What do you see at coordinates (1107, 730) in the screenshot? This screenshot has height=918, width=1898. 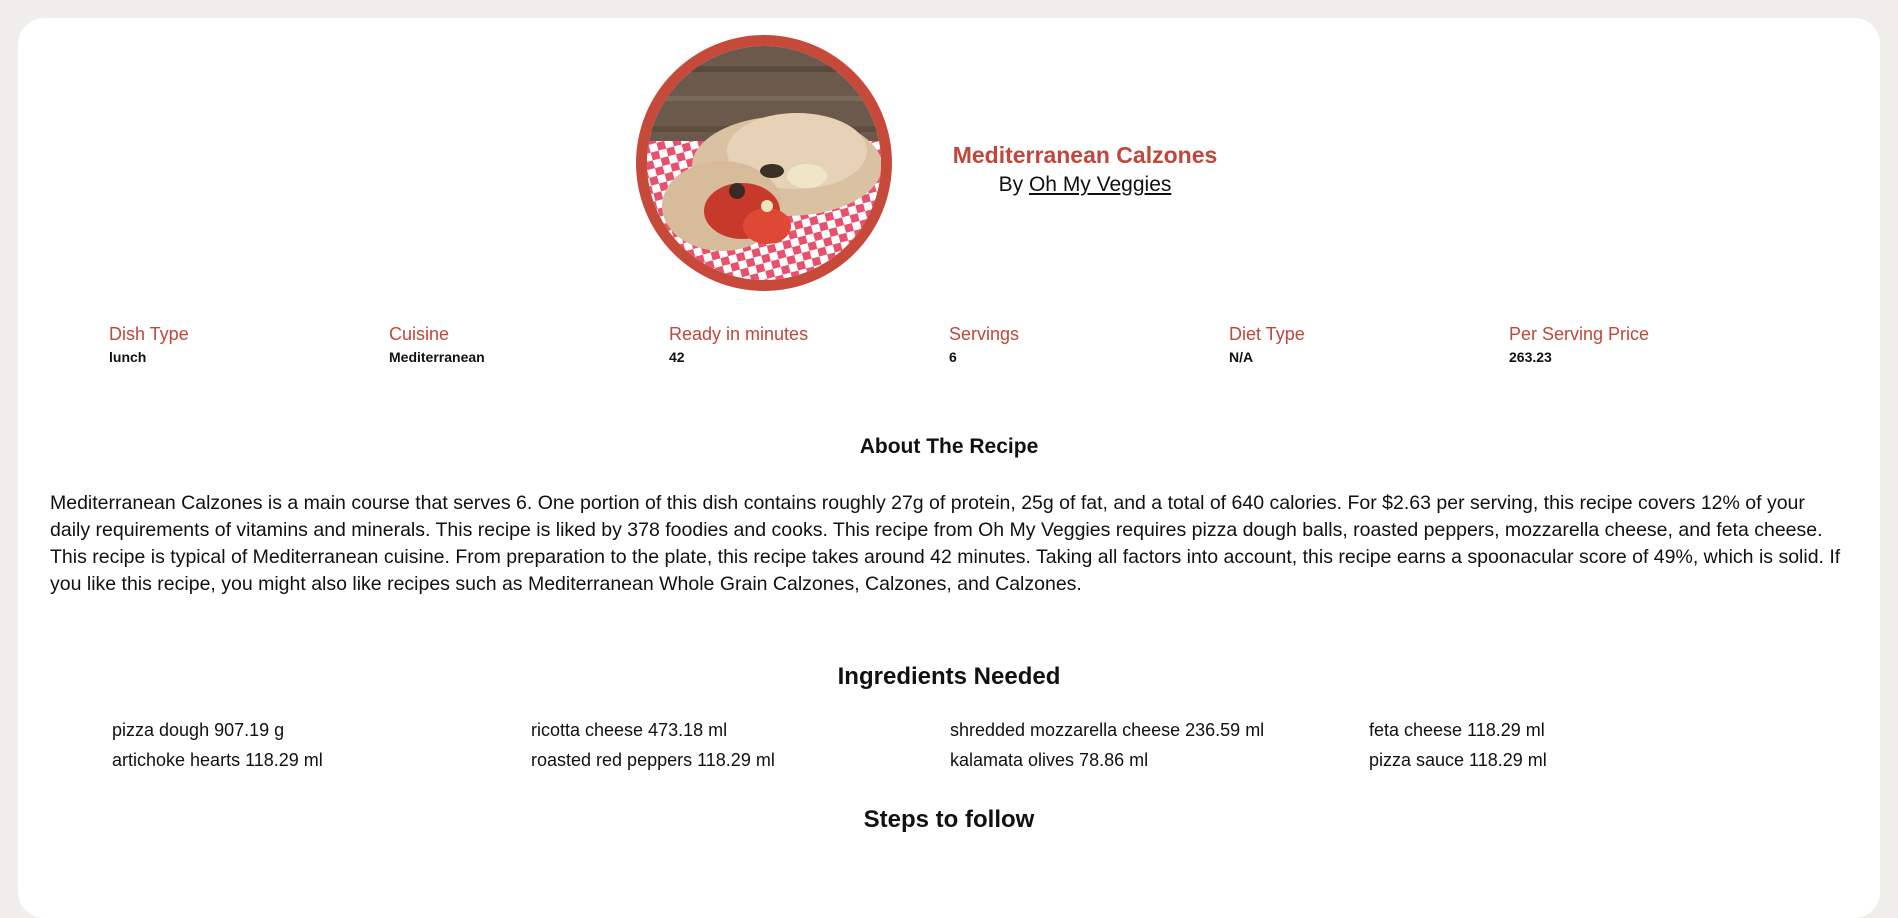 I see `ingredient-item: shredded mozzarella cheese 236.59 ml` at bounding box center [1107, 730].